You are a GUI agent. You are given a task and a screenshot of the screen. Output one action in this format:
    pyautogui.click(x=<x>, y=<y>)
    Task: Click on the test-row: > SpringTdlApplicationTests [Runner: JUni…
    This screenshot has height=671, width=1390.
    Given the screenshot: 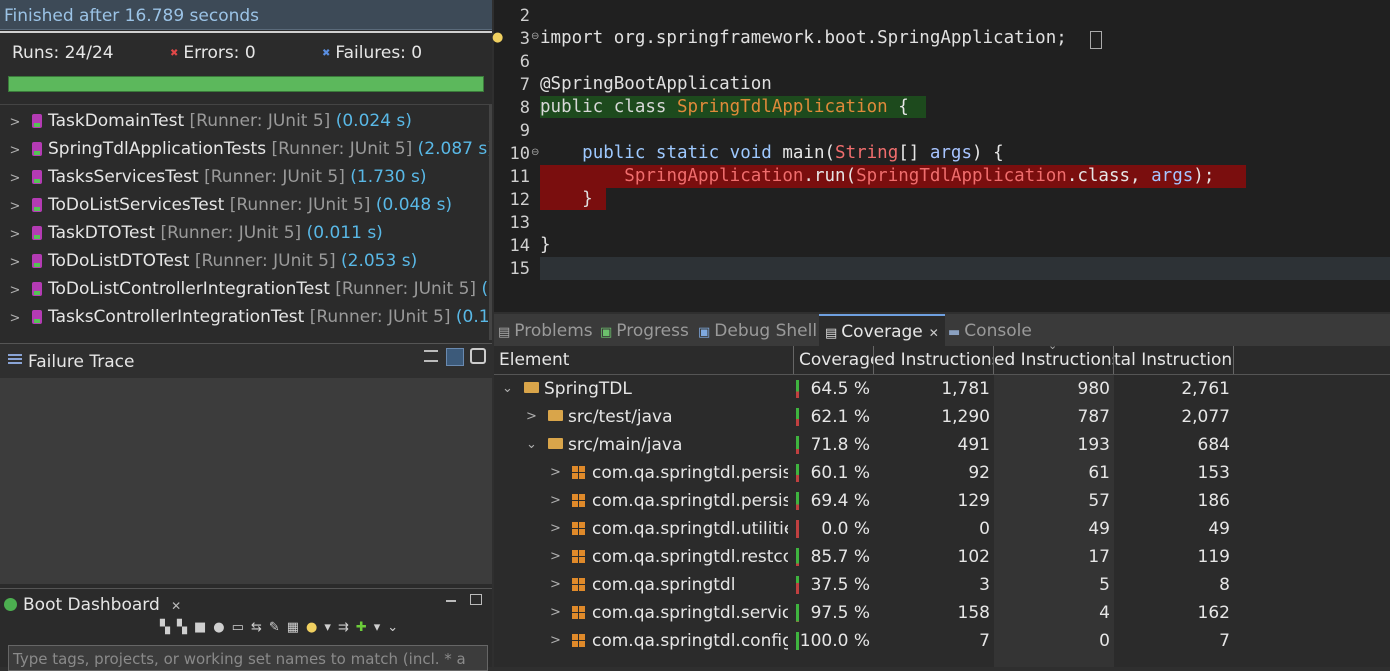 What is the action you would take?
    pyautogui.click(x=245, y=149)
    